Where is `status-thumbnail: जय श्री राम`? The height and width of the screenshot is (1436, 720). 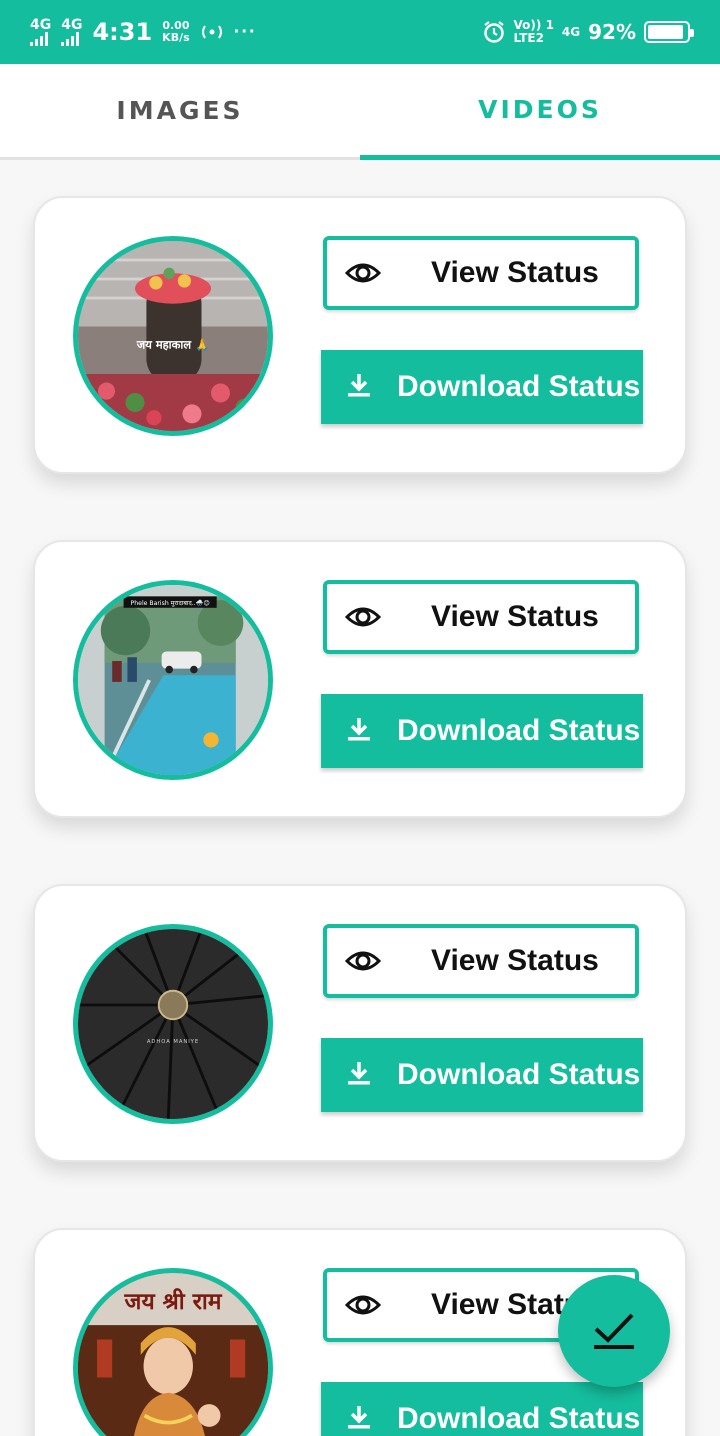
status-thumbnail: जय श्री राम is located at coordinates (173, 1352).